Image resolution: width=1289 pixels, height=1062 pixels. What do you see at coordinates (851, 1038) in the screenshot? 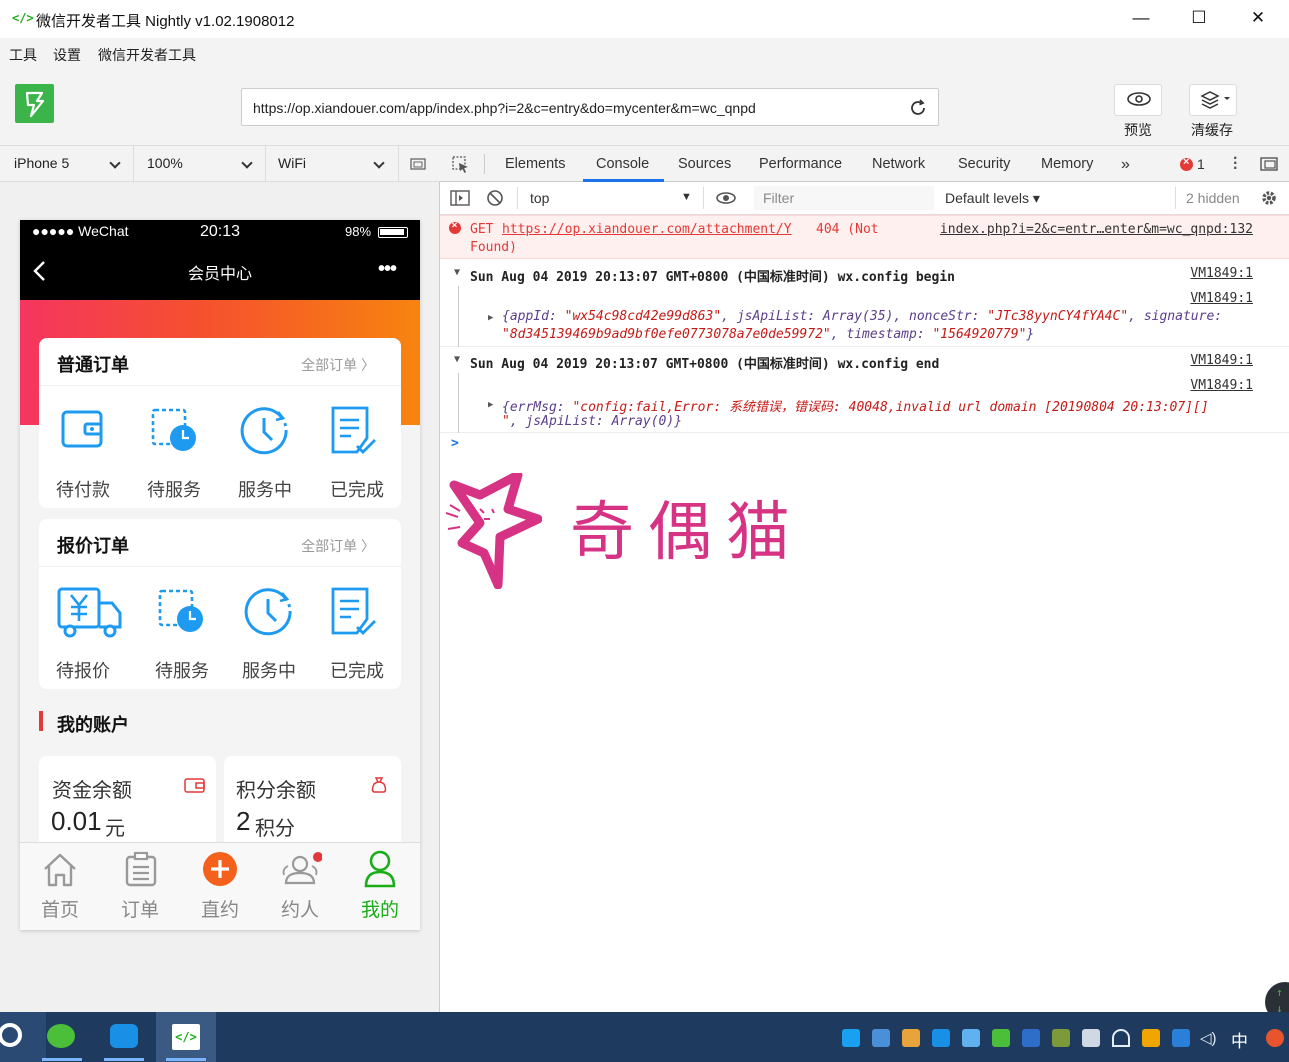
I see `skype-tray-icon` at bounding box center [851, 1038].